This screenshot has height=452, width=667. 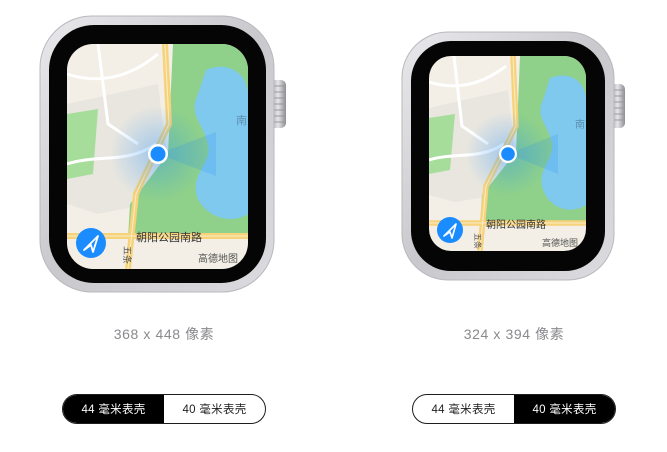 I want to click on resolution-caption-44mm: 368 x 448 像素, so click(x=164, y=334).